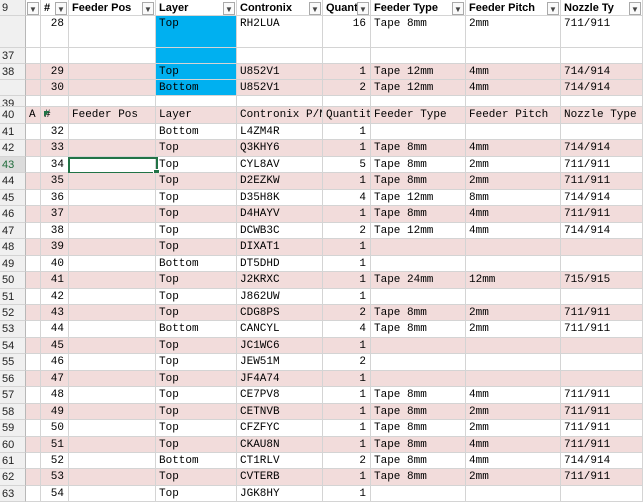  What do you see at coordinates (280, 214) in the screenshot?
I see `cell-part-number: D4HAYV` at bounding box center [280, 214].